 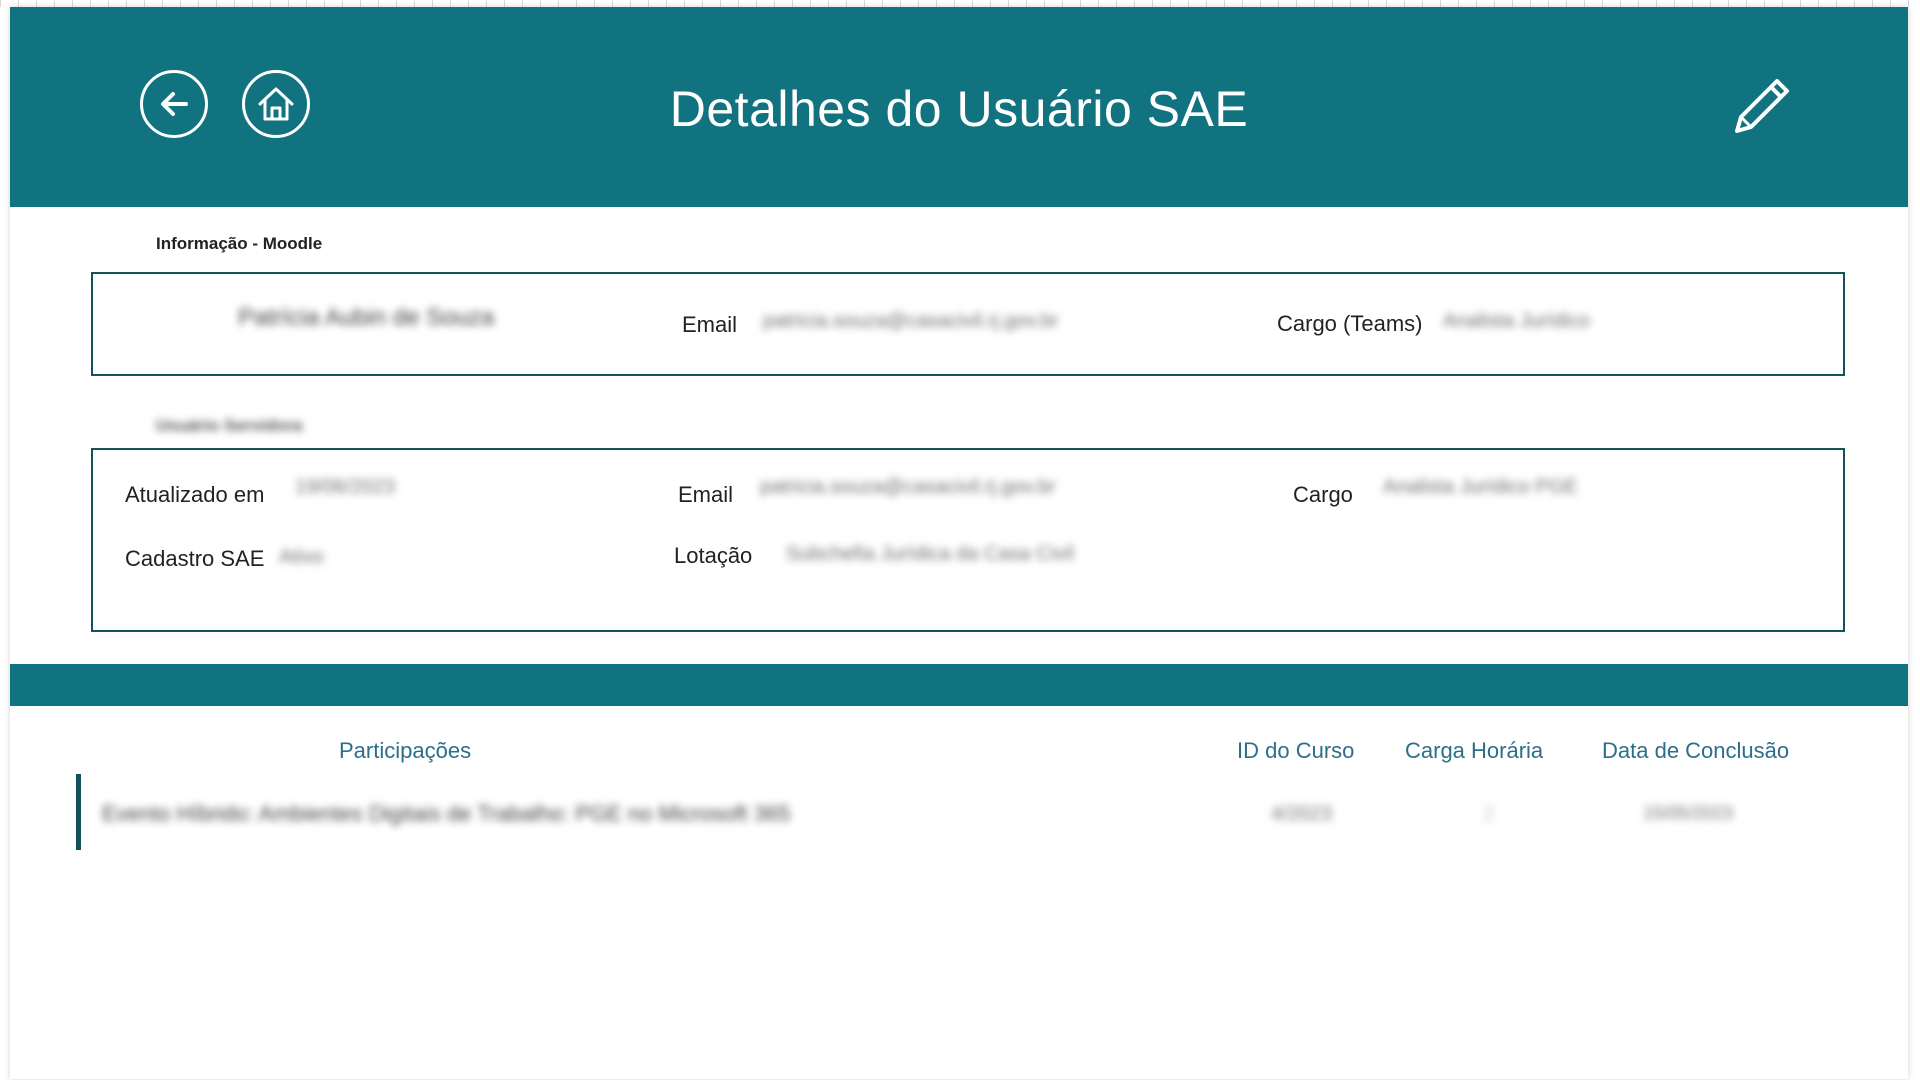 I want to click on pencil-icon, so click(x=1762, y=106).